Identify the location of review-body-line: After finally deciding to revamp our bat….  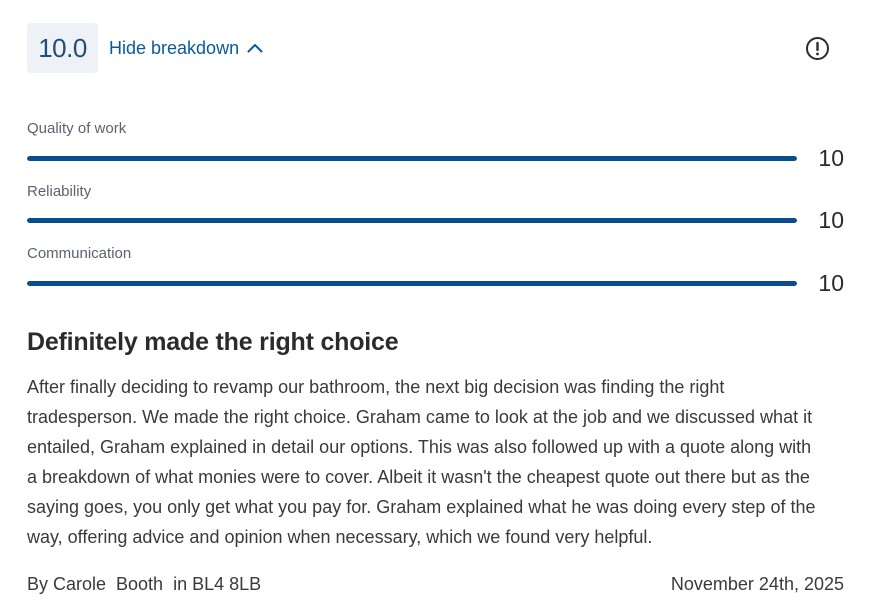
(376, 387).